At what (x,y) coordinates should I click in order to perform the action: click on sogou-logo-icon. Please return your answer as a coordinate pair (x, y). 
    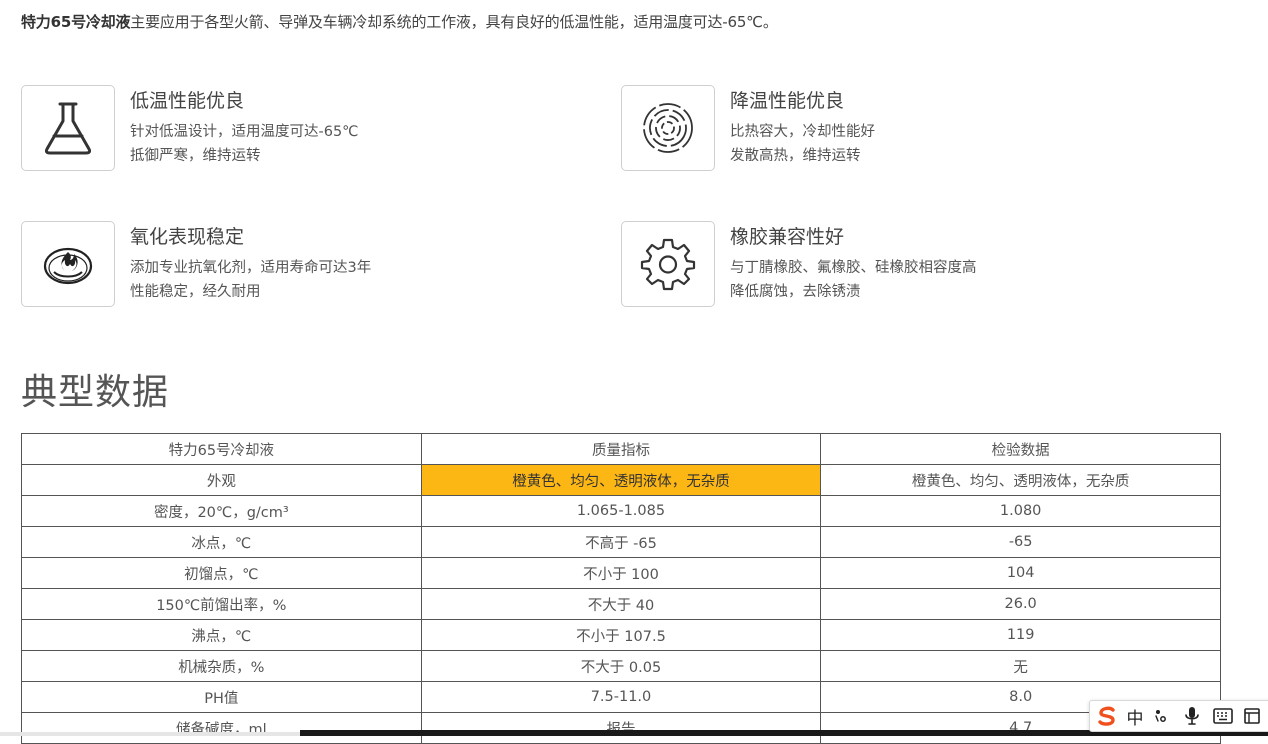
    Looking at the image, I should click on (1107, 716).